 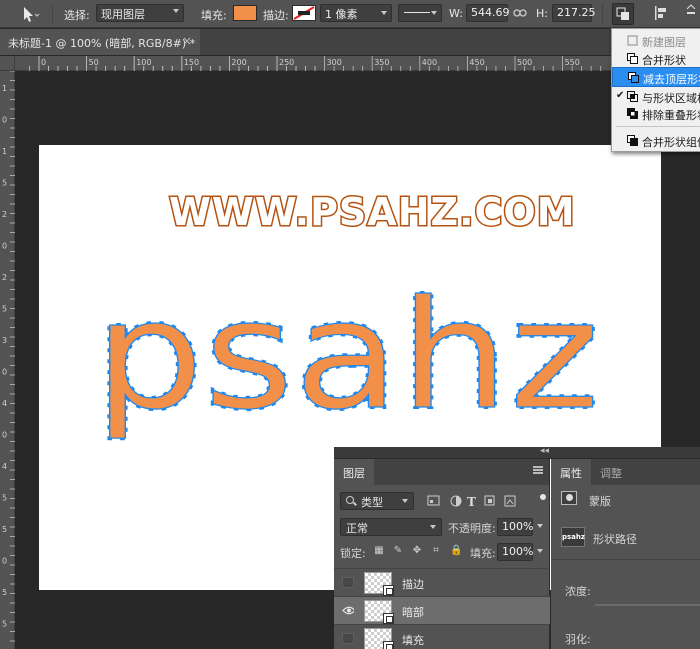 I want to click on fill-slider-arrow, so click(x=540, y=551).